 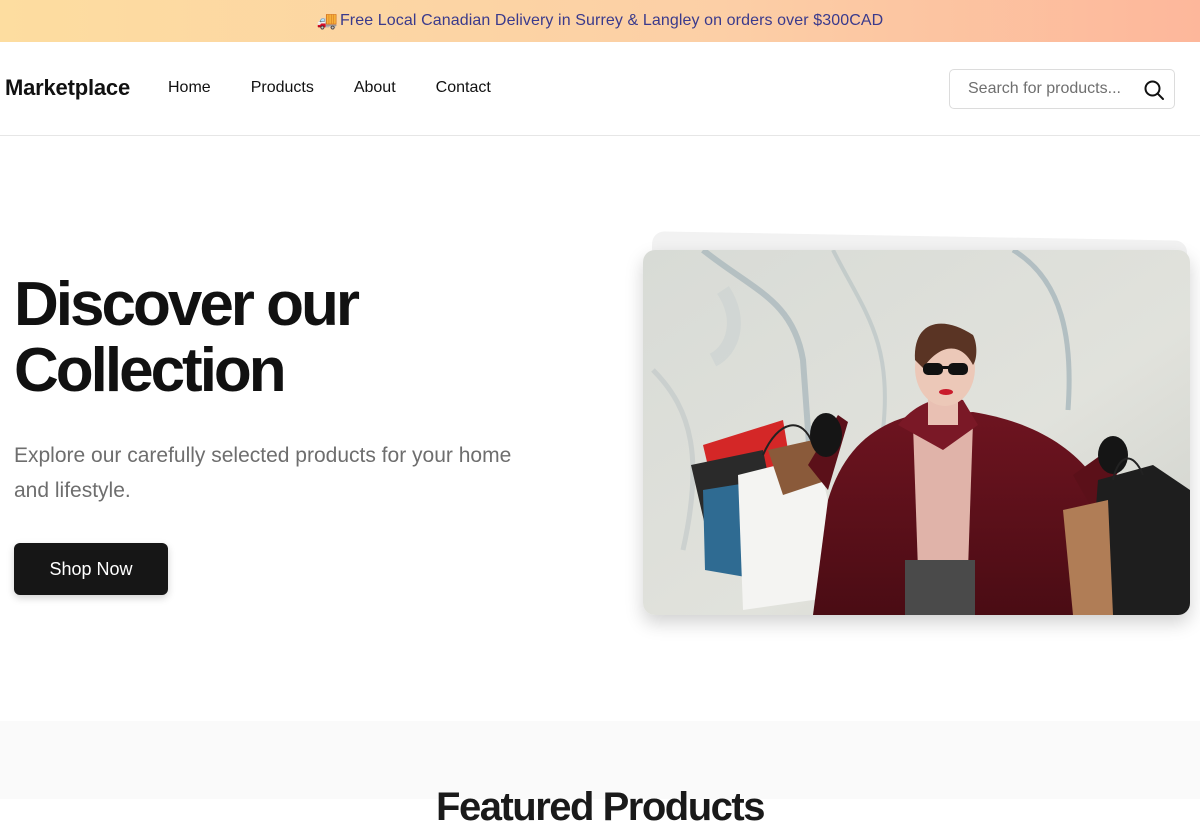 What do you see at coordinates (600, 89) in the screenshot?
I see `site-header: Marketplace Home Products About Contact` at bounding box center [600, 89].